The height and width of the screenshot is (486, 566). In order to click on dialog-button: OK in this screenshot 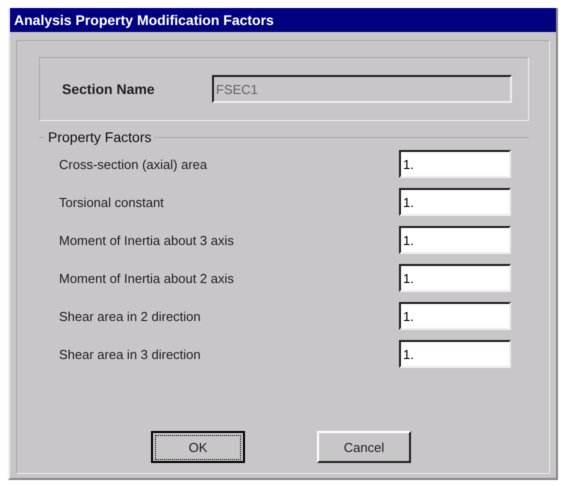, I will do `click(198, 447)`.